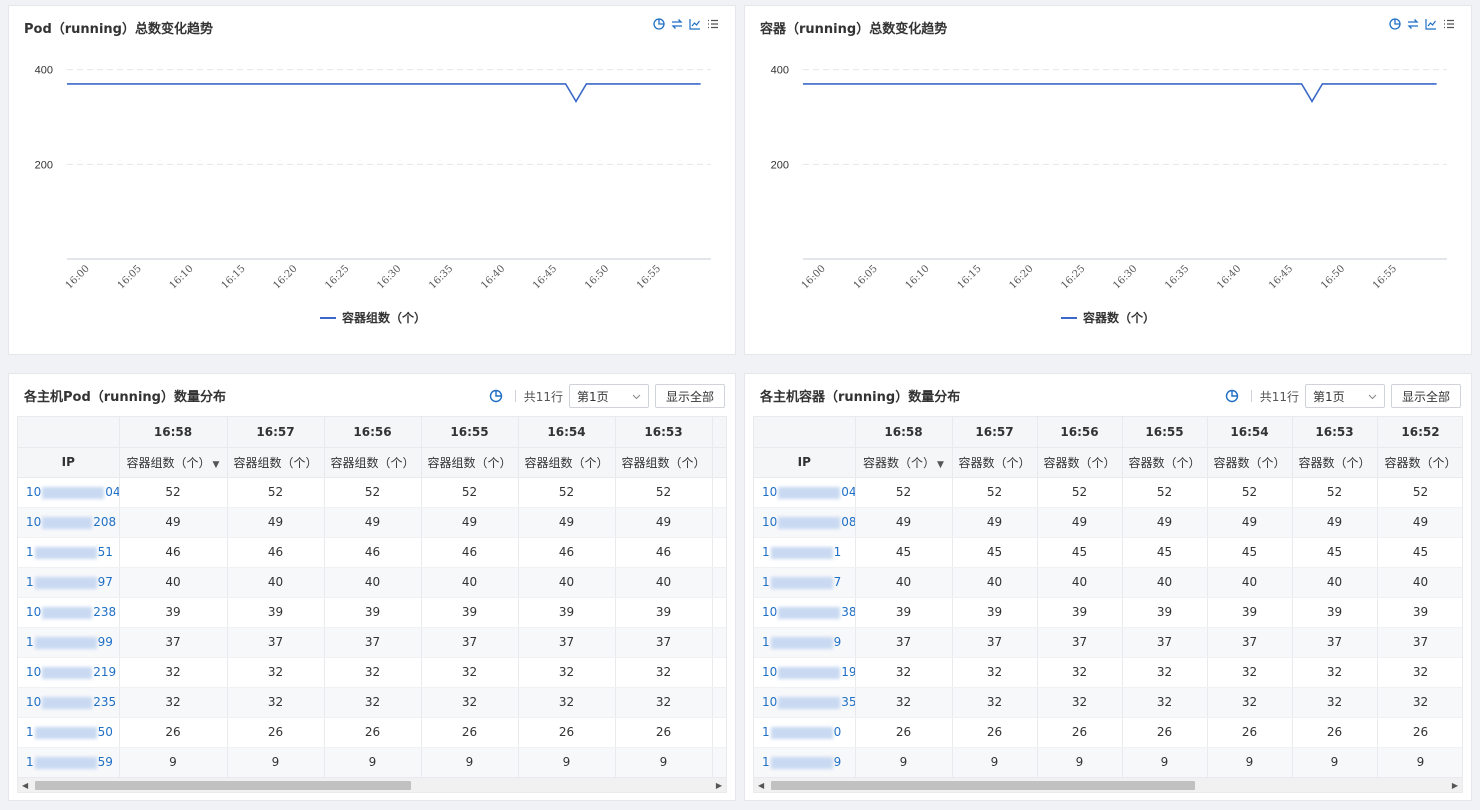  Describe the element at coordinates (805, 612) in the screenshot. I see `ip-link: 10 38` at that location.